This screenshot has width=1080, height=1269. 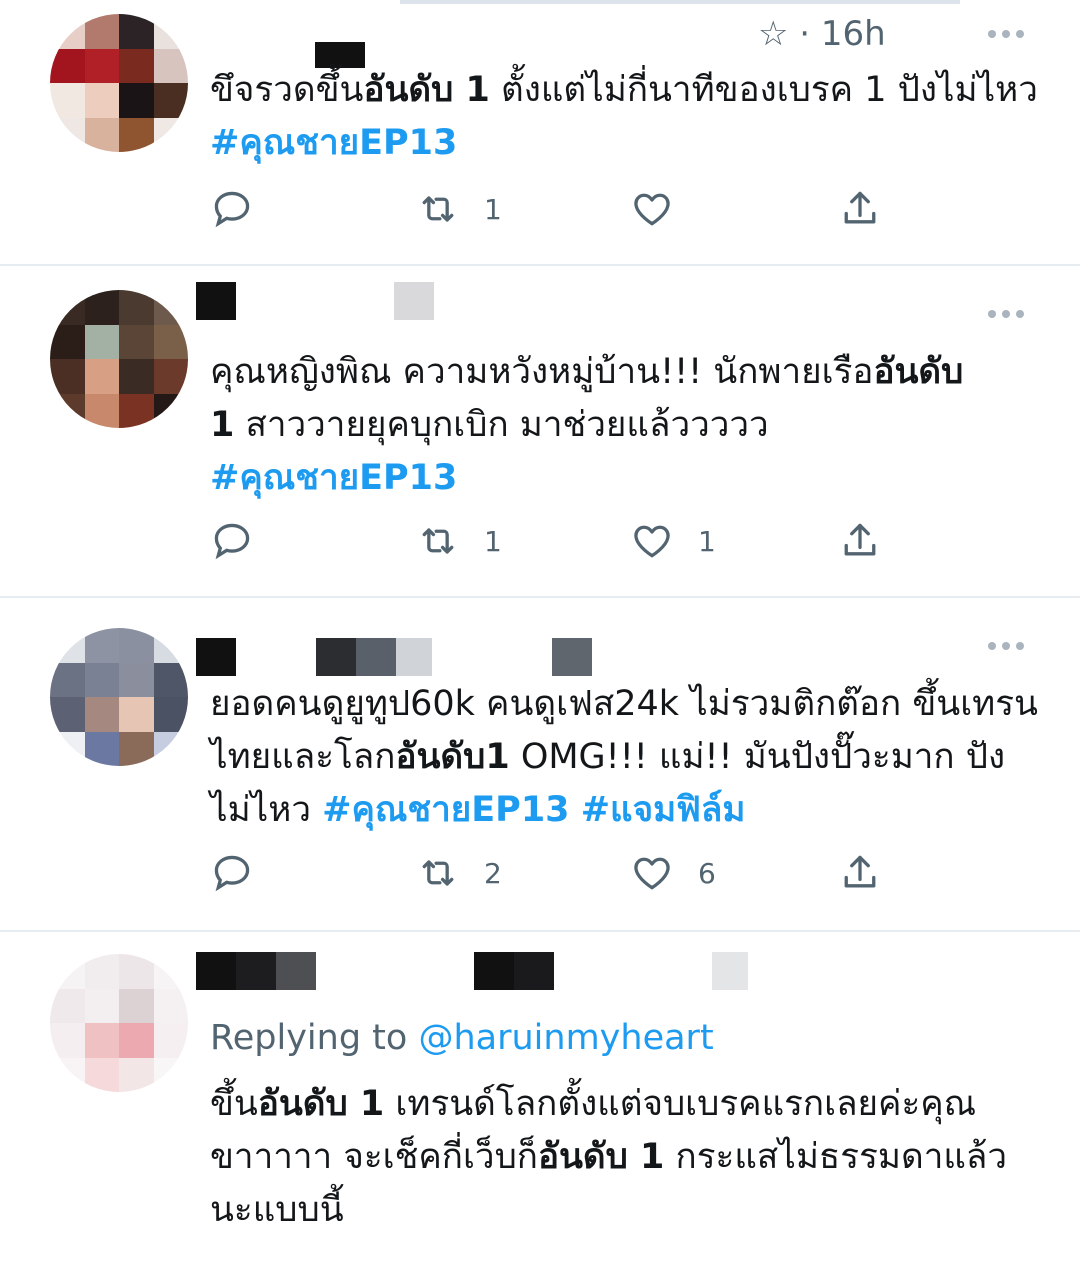 What do you see at coordinates (560, 873) in the screenshot?
I see `tweet-actions: 2 6` at bounding box center [560, 873].